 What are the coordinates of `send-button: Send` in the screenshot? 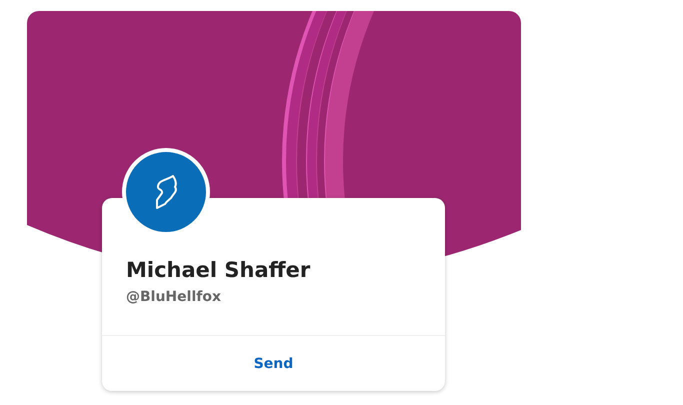 It's located at (274, 363).